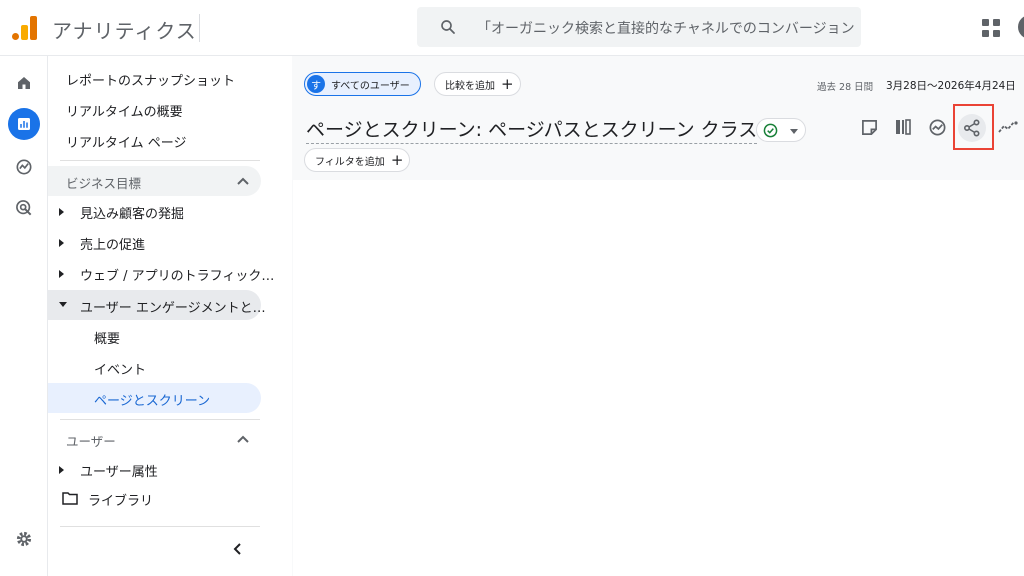 The width and height of the screenshot is (1024, 576). Describe the element at coordinates (112, 243) in the screenshot. I see `nav-item-sales: 売上の促進` at that location.